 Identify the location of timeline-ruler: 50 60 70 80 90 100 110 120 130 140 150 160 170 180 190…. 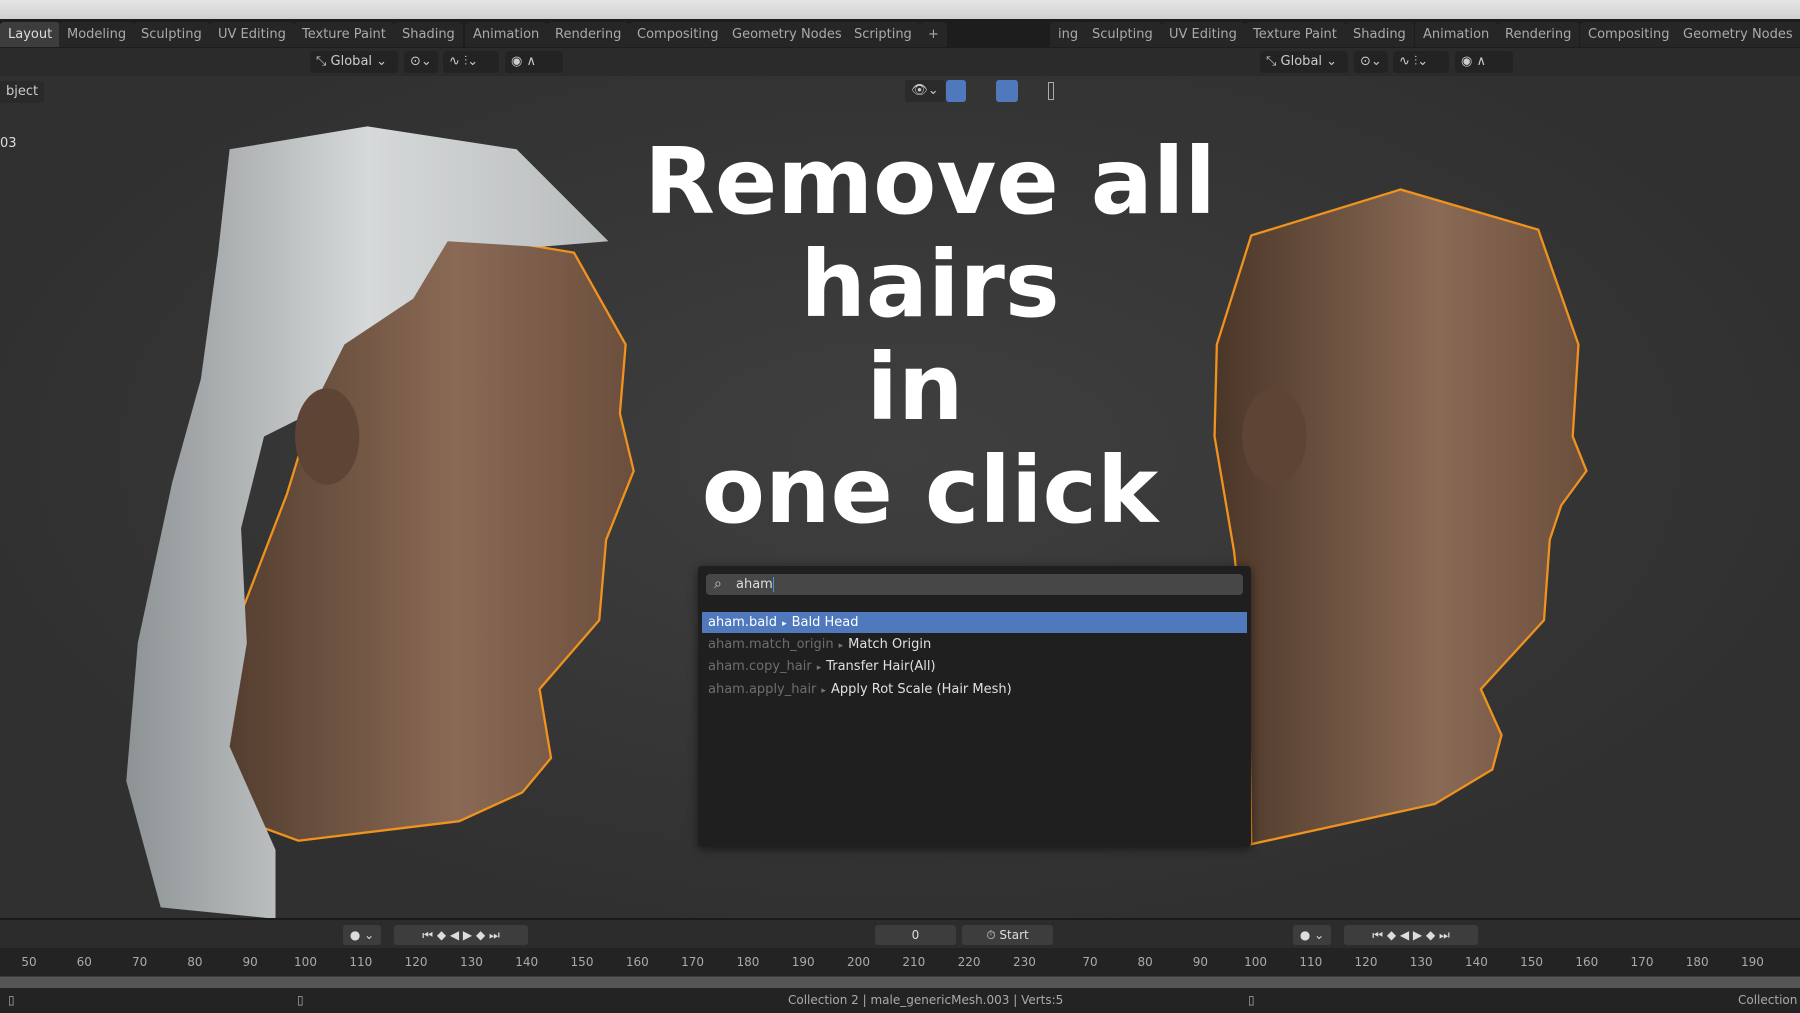
(900, 962).